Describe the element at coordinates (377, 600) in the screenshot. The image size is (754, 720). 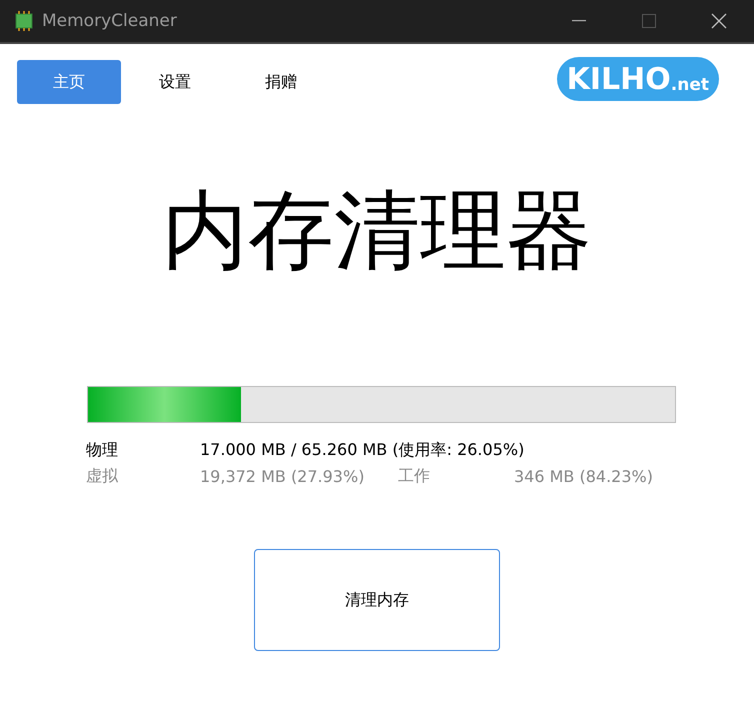
I see `clean-memory-button: 清理内存` at that location.